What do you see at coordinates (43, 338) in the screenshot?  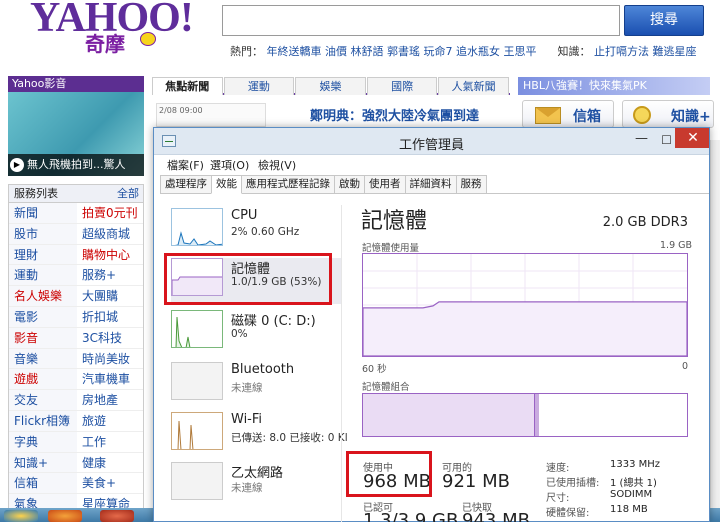 I see `service-link: 影音` at bounding box center [43, 338].